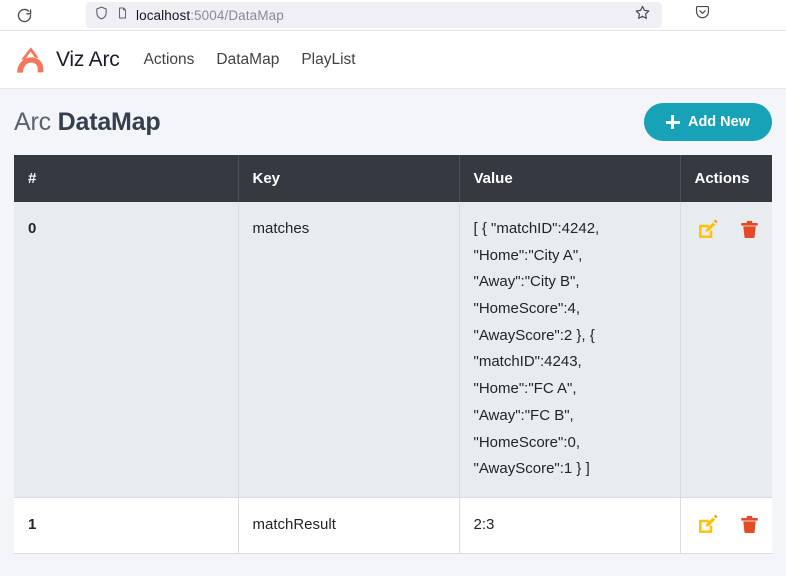  I want to click on pocket-save-button, so click(702, 15).